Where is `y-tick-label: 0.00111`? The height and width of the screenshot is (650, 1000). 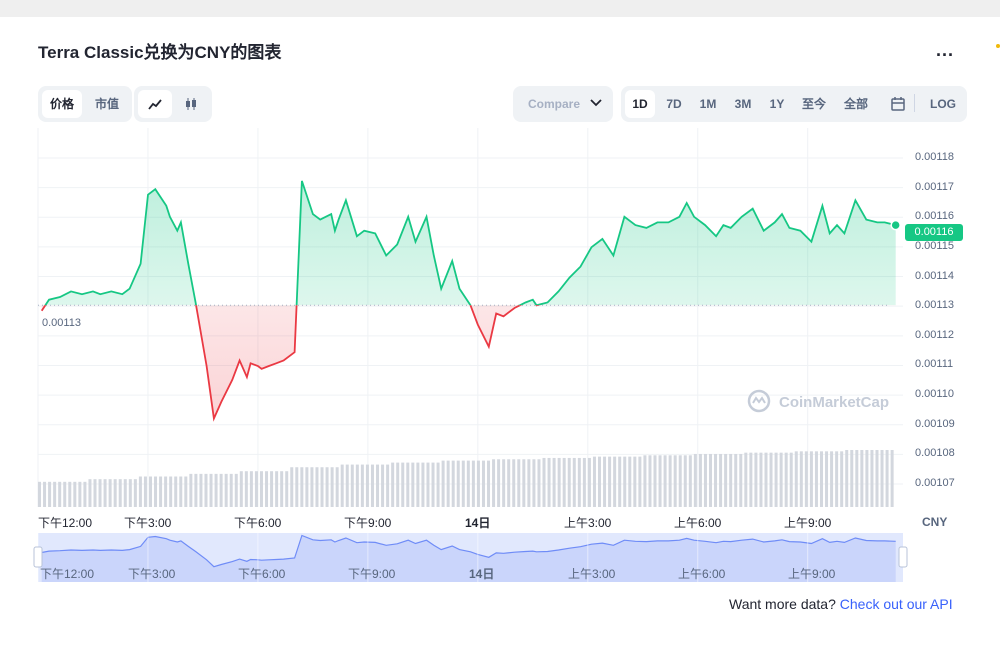
y-tick-label: 0.00111 is located at coordinates (934, 364).